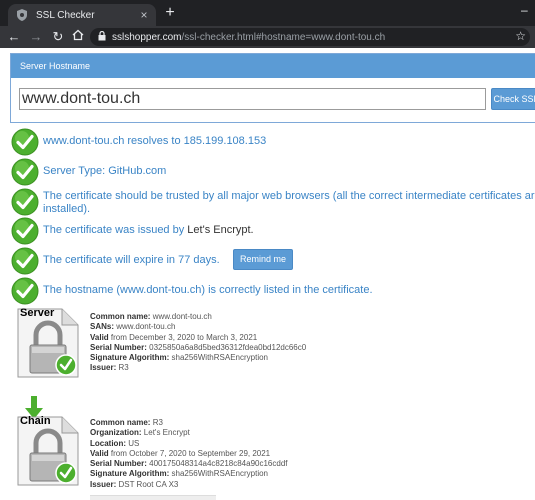 This screenshot has height=500, width=535. Describe the element at coordinates (520, 36) in the screenshot. I see `bookmark-star-icon: ☆` at that location.